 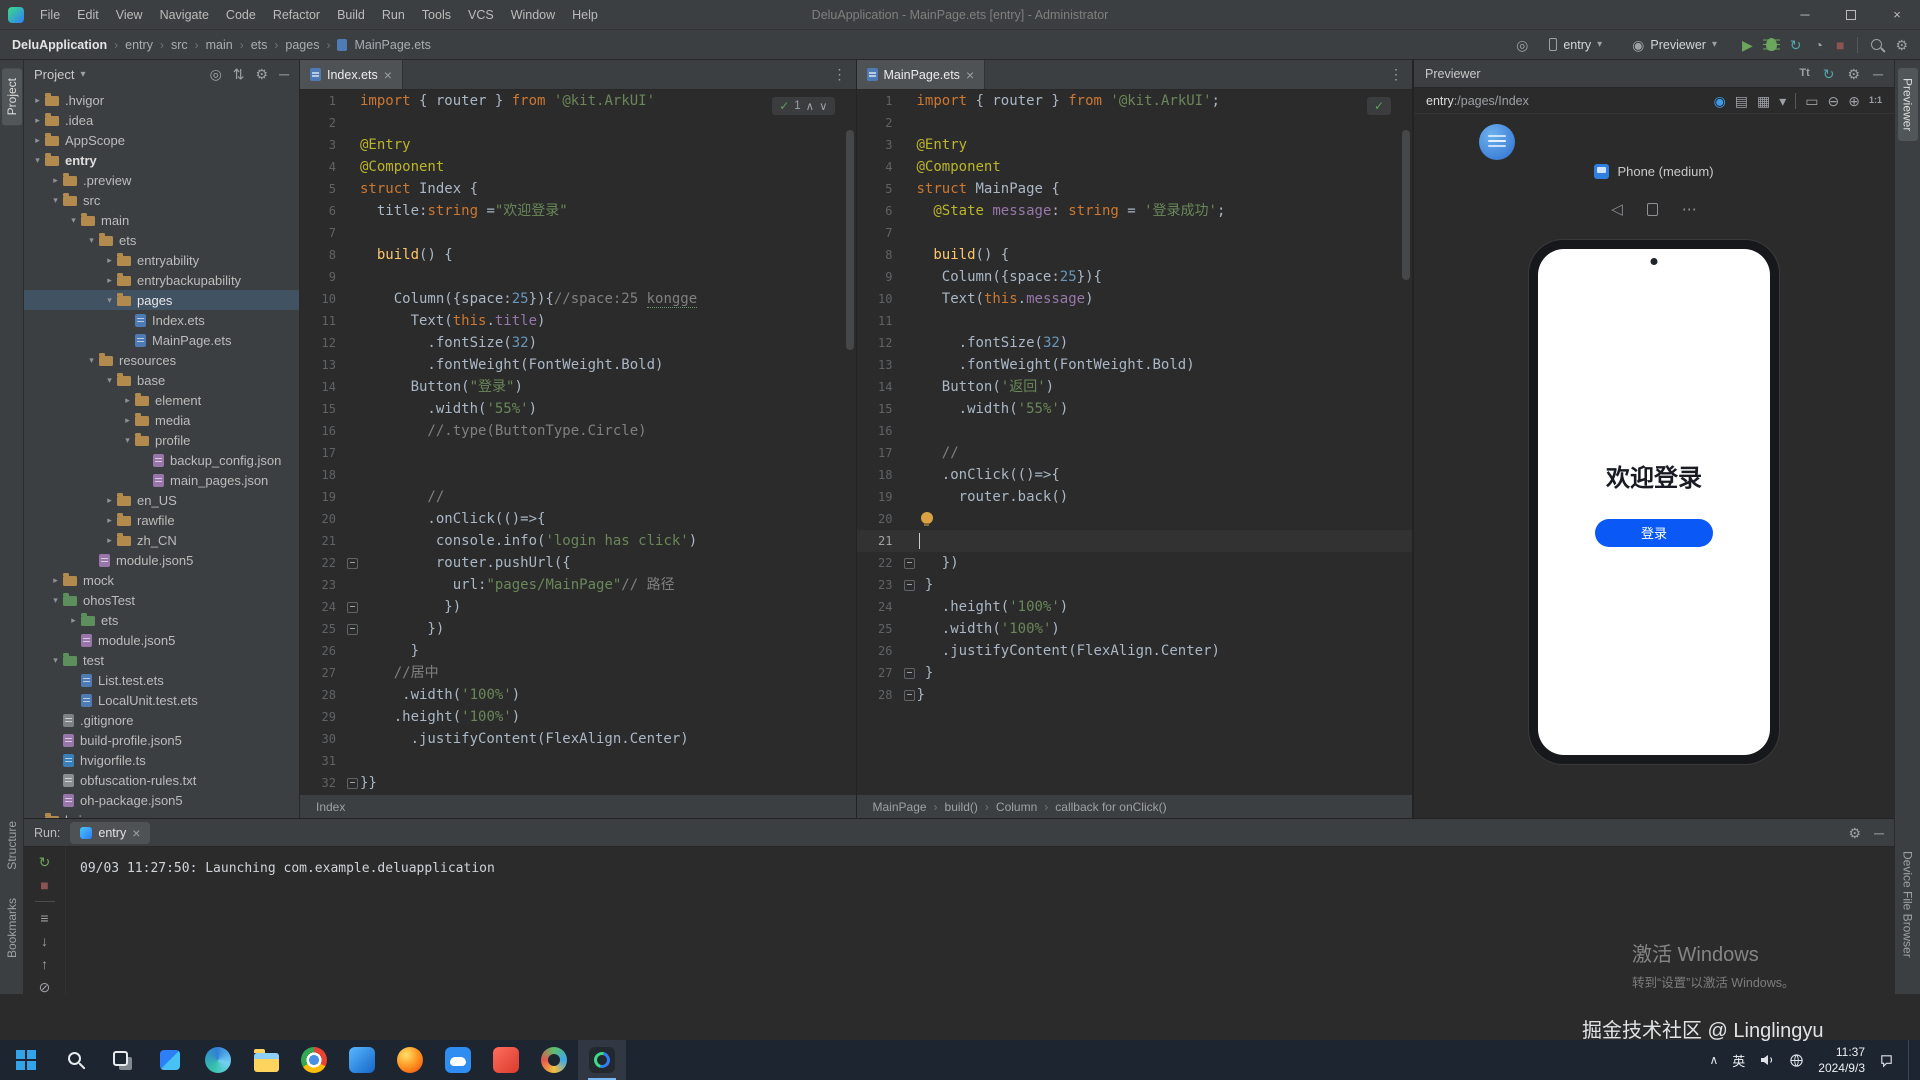 I want to click on previewer-refresh-button: ↻, so click(x=1829, y=74).